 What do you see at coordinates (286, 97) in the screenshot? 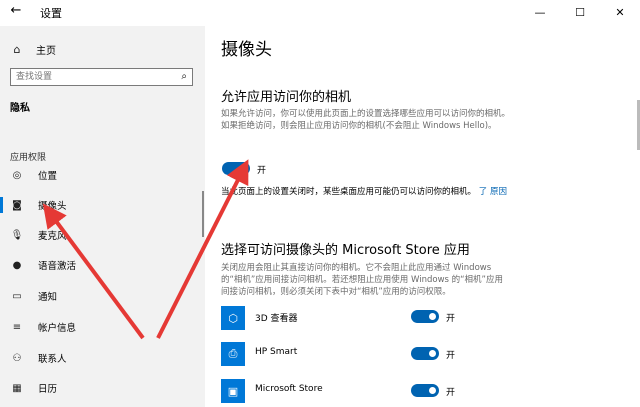
I see `allow-heading: 允许应用访问你的相机` at bounding box center [286, 97].